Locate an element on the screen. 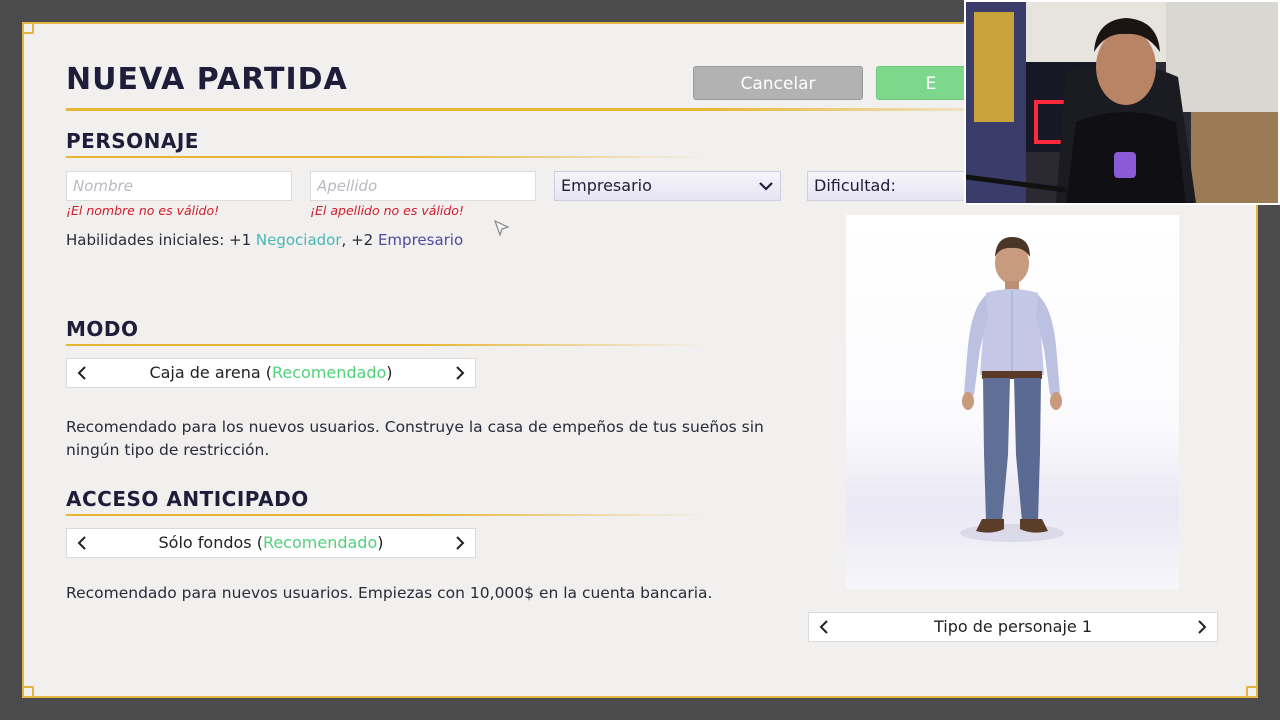  character-type-value: Tipo de personaje 1 is located at coordinates (1013, 626).